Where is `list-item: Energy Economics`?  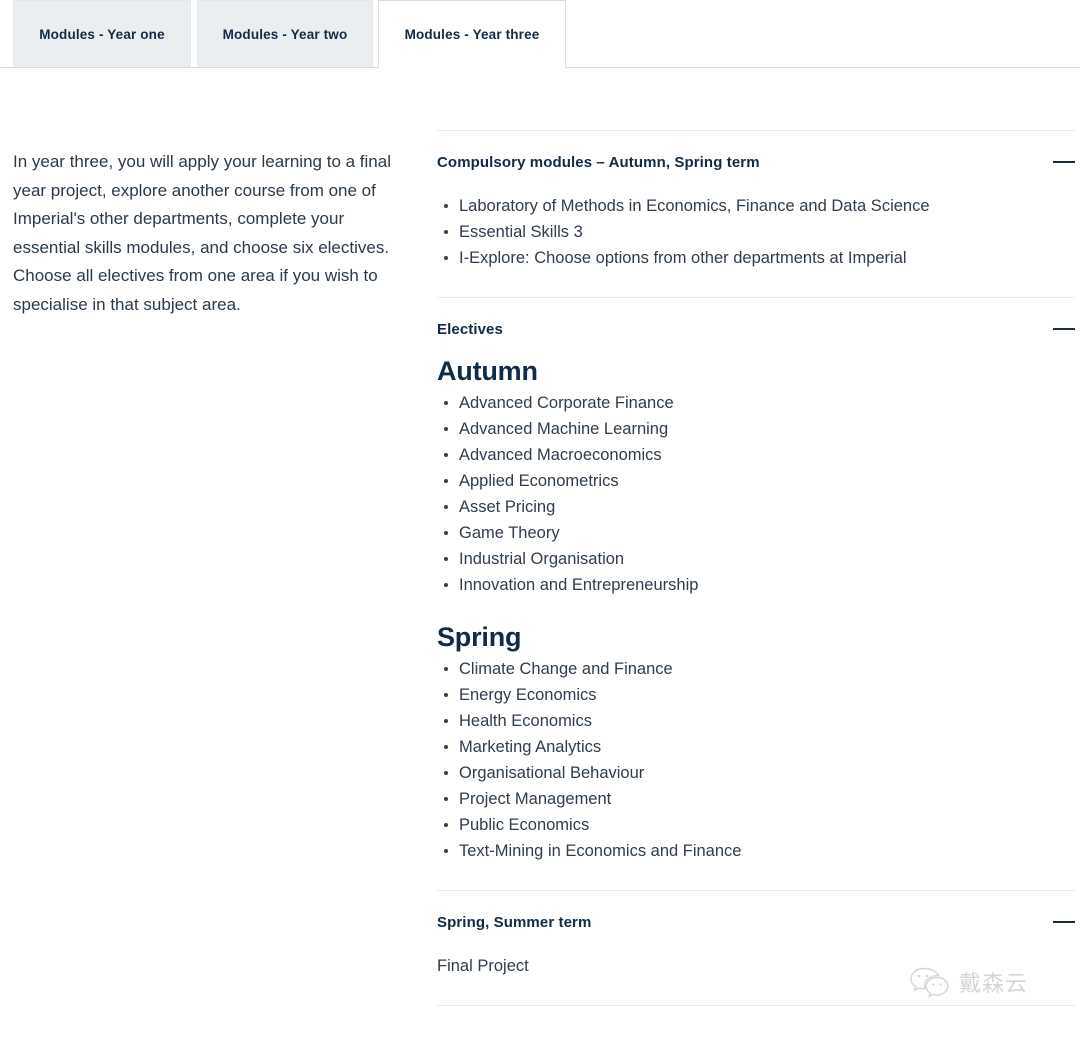
list-item: Energy Economics is located at coordinates (759, 695).